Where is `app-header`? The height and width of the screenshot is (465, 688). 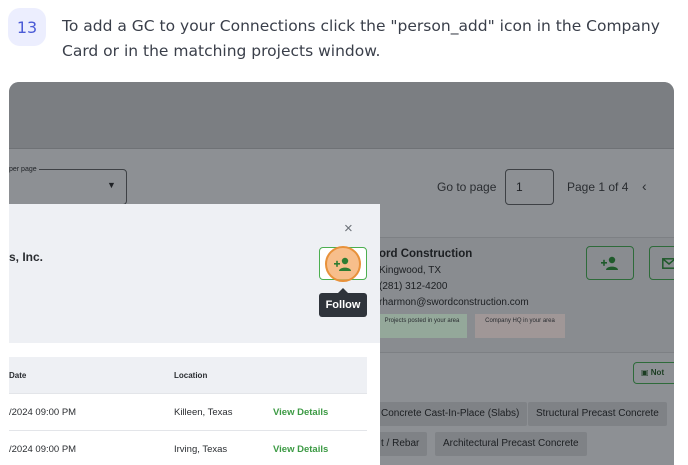 app-header is located at coordinates (341, 115).